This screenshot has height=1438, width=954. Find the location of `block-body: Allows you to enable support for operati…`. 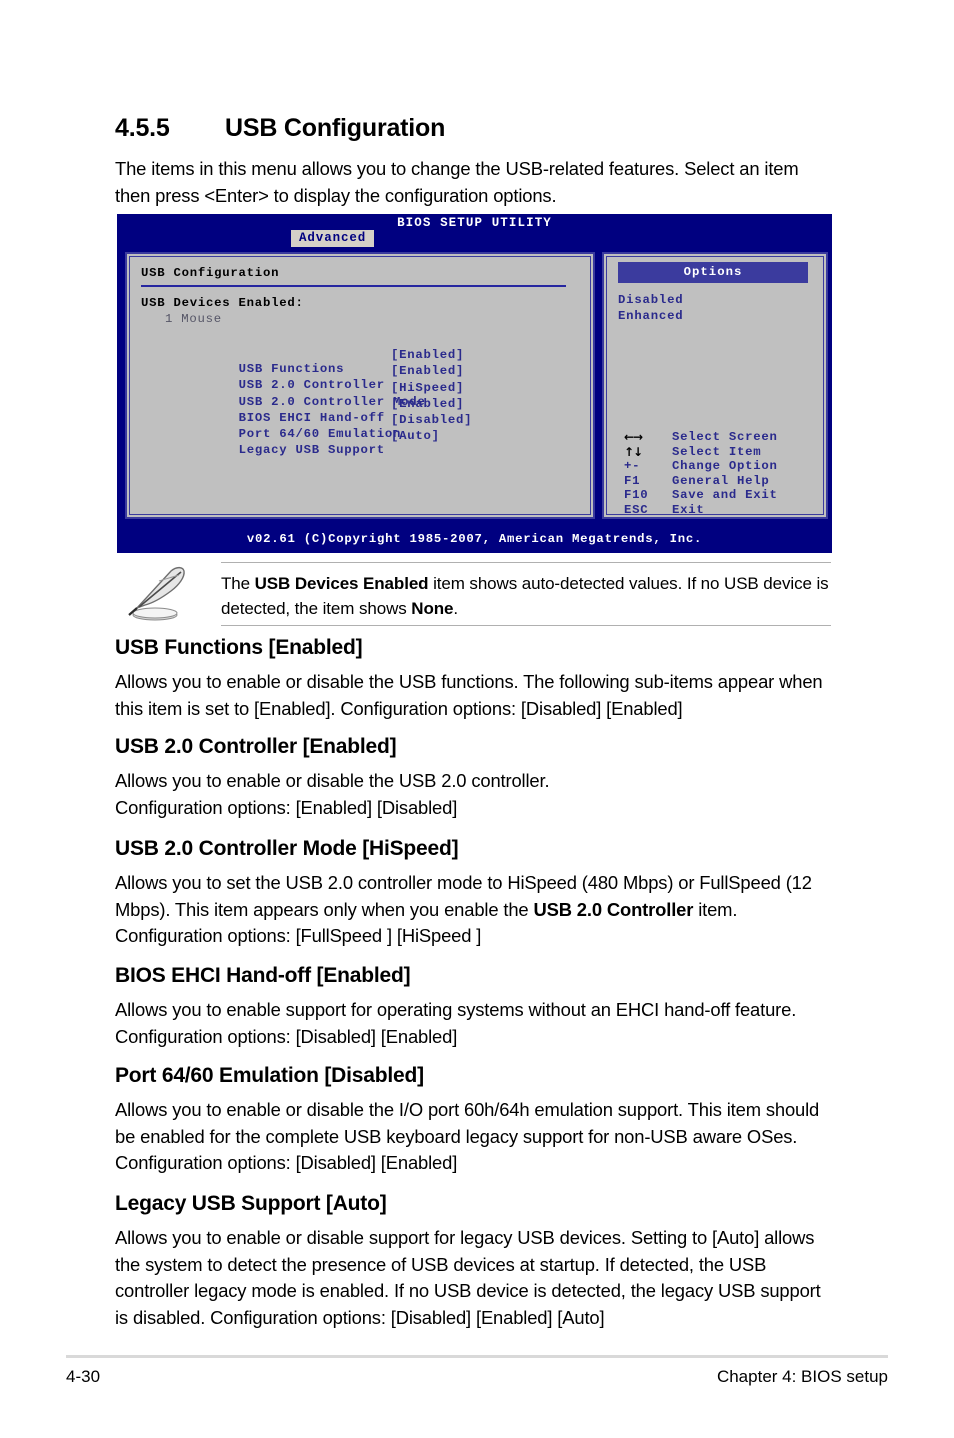

block-body: Allows you to enable support for operati… is located at coordinates (456, 1023).